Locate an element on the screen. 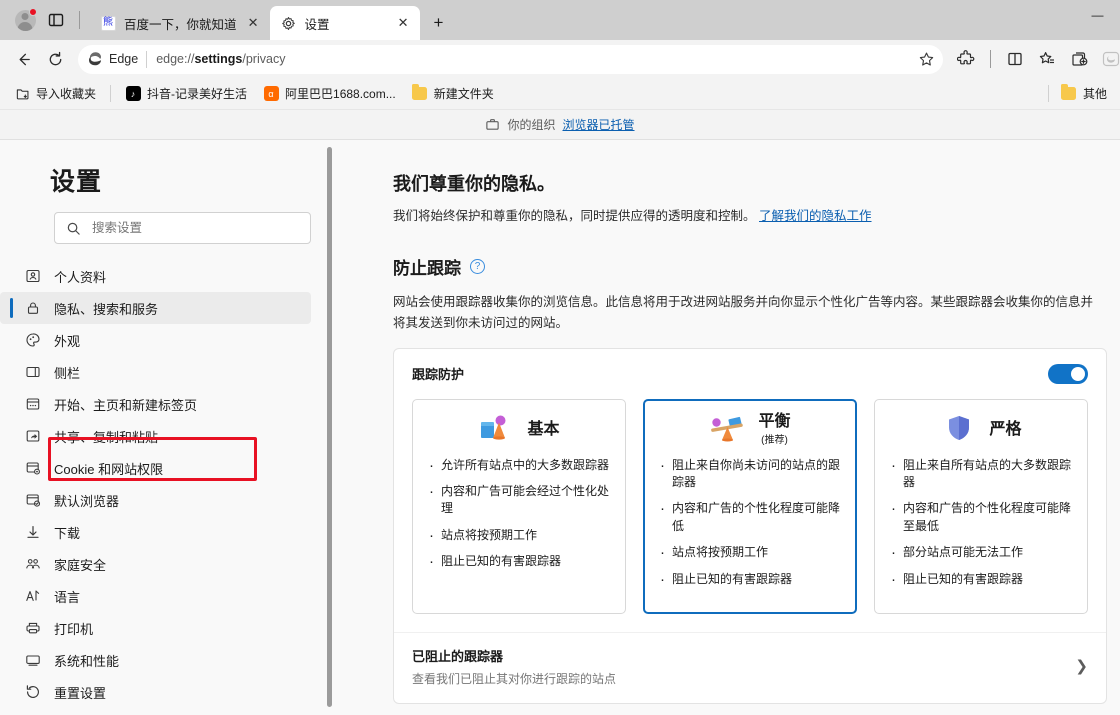 This screenshot has width=1120, height=715. sidebar-item-reset: 重置设置 is located at coordinates (155, 692).